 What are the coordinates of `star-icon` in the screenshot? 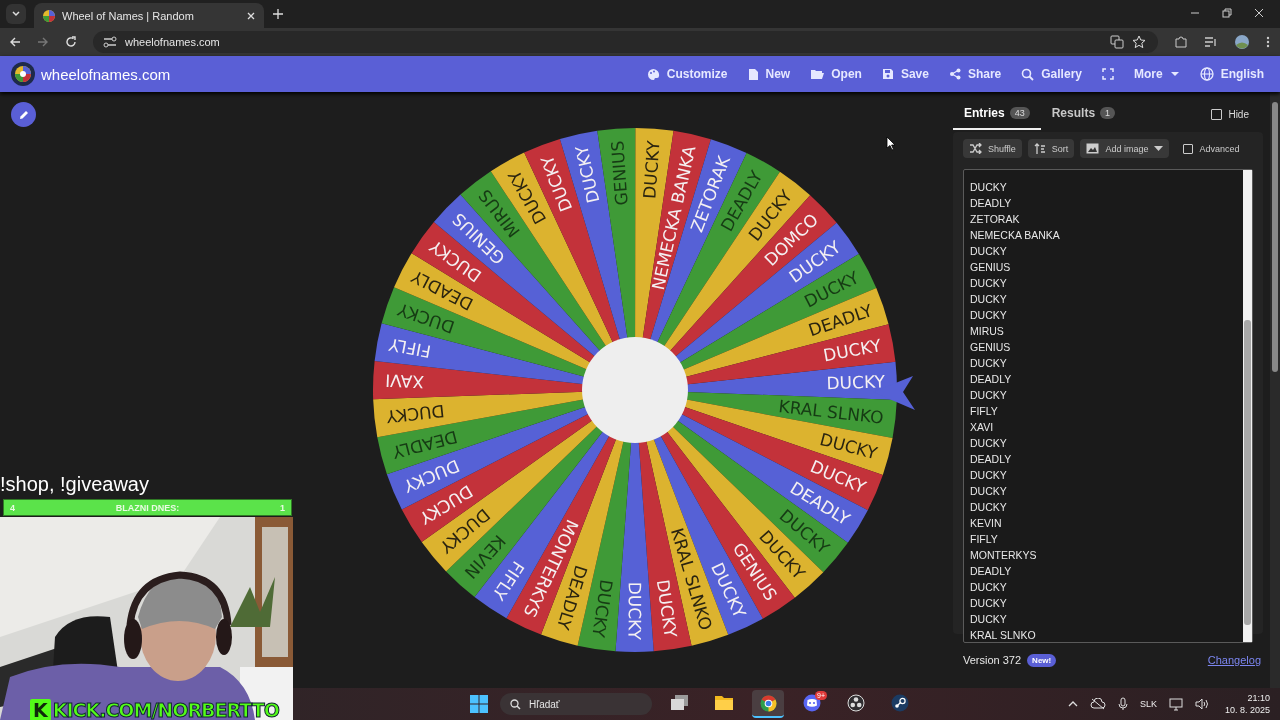 It's located at (1139, 42).